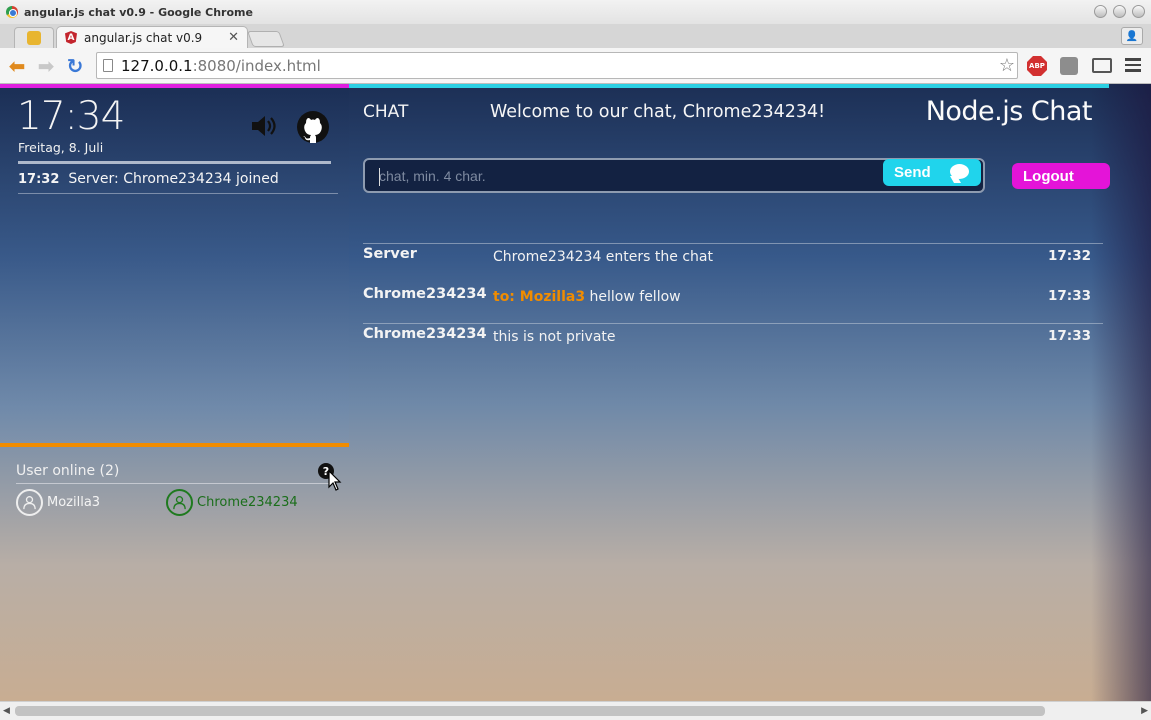  I want to click on scrollbar-thumb, so click(530, 711).